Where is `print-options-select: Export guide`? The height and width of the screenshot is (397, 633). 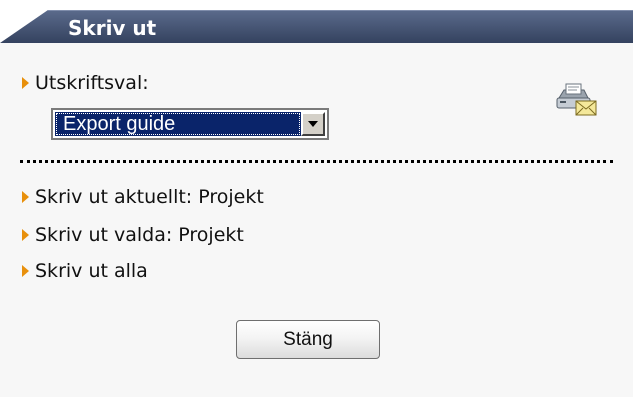 print-options-select: Export guide is located at coordinates (190, 124).